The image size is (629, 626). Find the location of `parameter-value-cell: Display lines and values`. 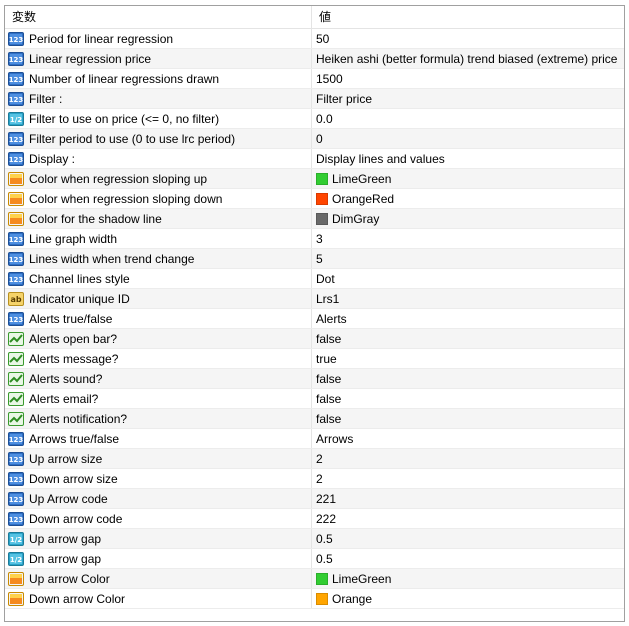

parameter-value-cell: Display lines and values is located at coordinates (468, 158).